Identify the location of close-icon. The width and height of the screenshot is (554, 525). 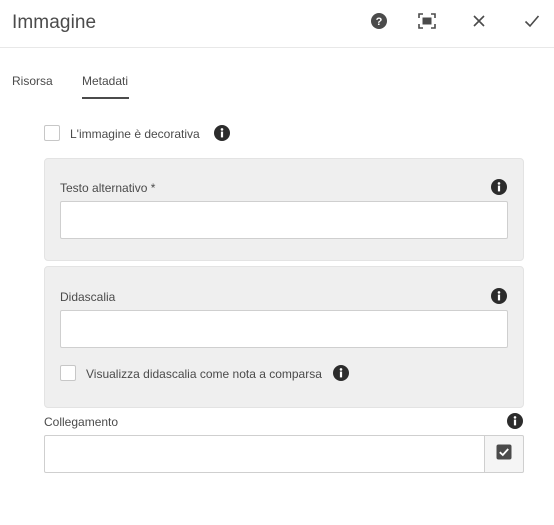
(479, 23).